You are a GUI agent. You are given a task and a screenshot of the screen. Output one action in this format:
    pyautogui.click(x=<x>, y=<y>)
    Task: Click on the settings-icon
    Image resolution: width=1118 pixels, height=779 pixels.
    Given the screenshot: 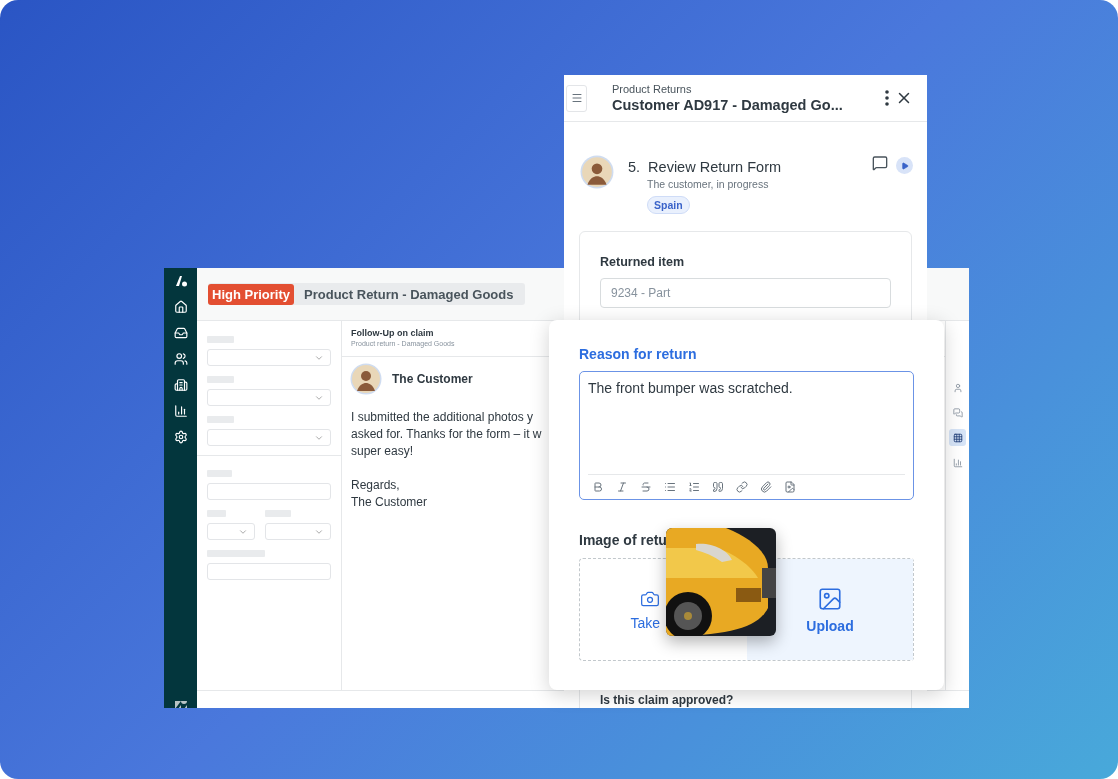 What is the action you would take?
    pyautogui.click(x=180, y=437)
    